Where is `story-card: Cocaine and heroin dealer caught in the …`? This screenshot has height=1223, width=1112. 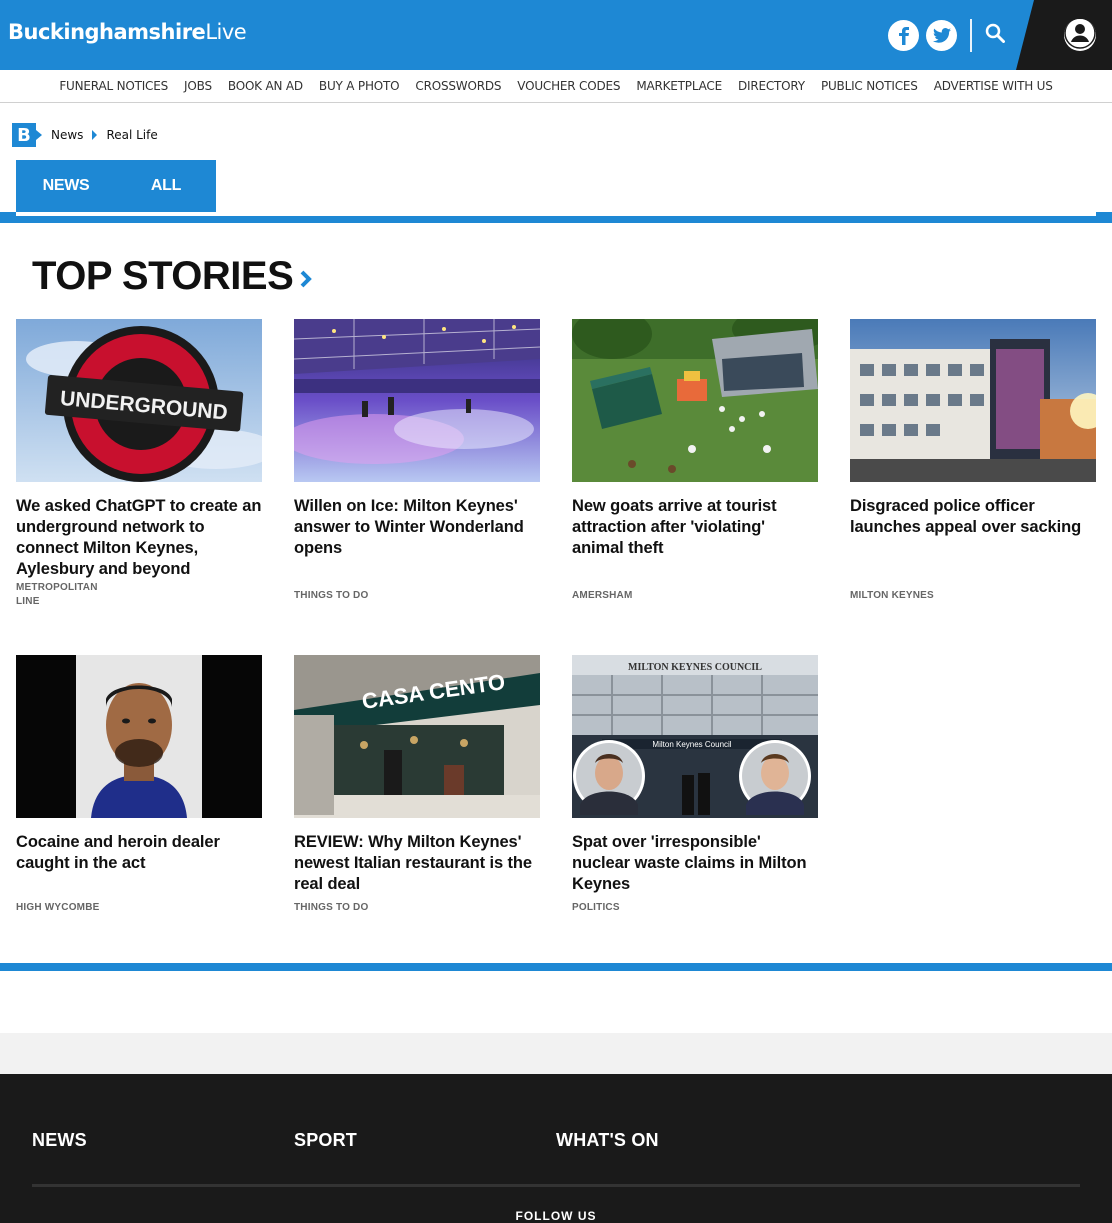
story-card: Cocaine and heroin dealer caught in the … is located at coordinates (139, 784).